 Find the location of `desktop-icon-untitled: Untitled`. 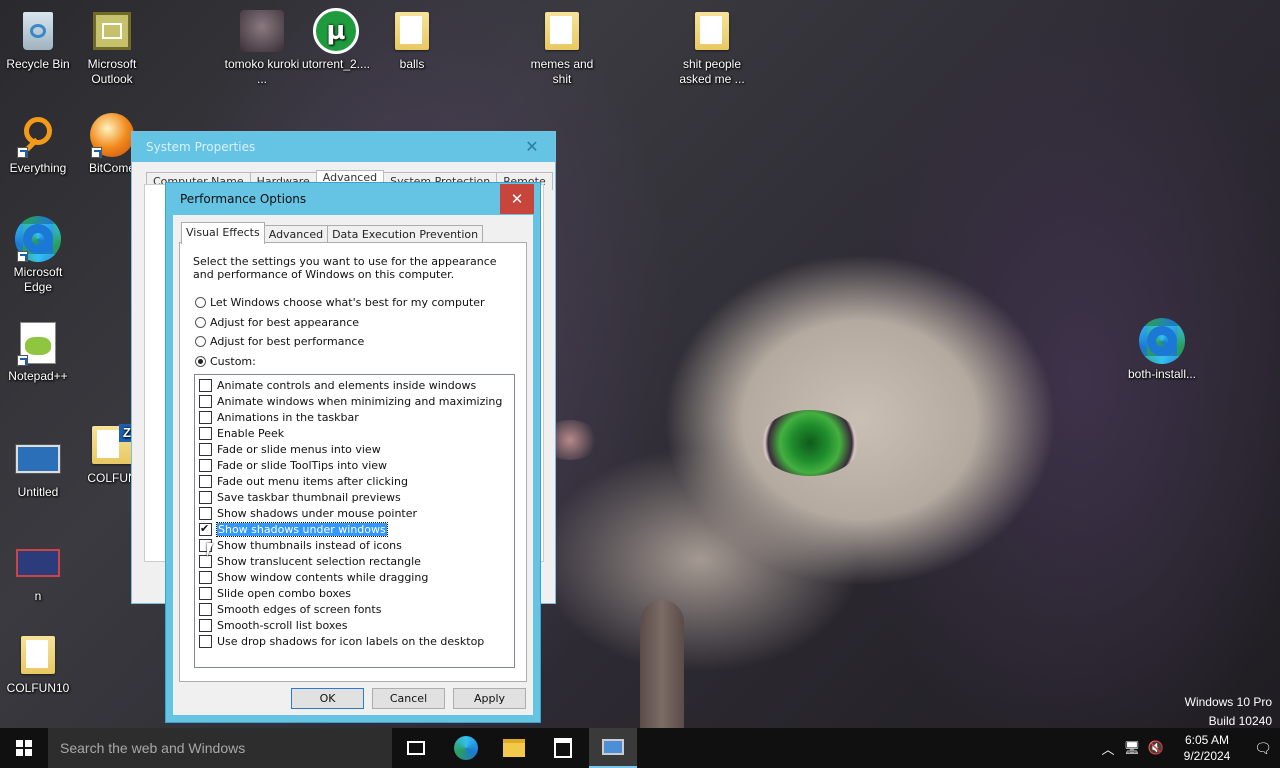

desktop-icon-untitled: Untitled is located at coordinates (38, 468).